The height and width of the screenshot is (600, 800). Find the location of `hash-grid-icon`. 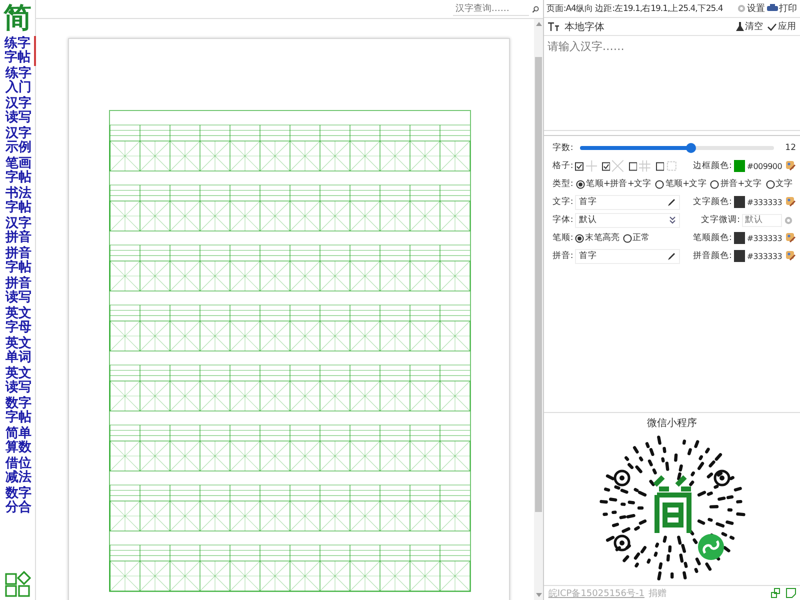

hash-grid-icon is located at coordinates (645, 166).